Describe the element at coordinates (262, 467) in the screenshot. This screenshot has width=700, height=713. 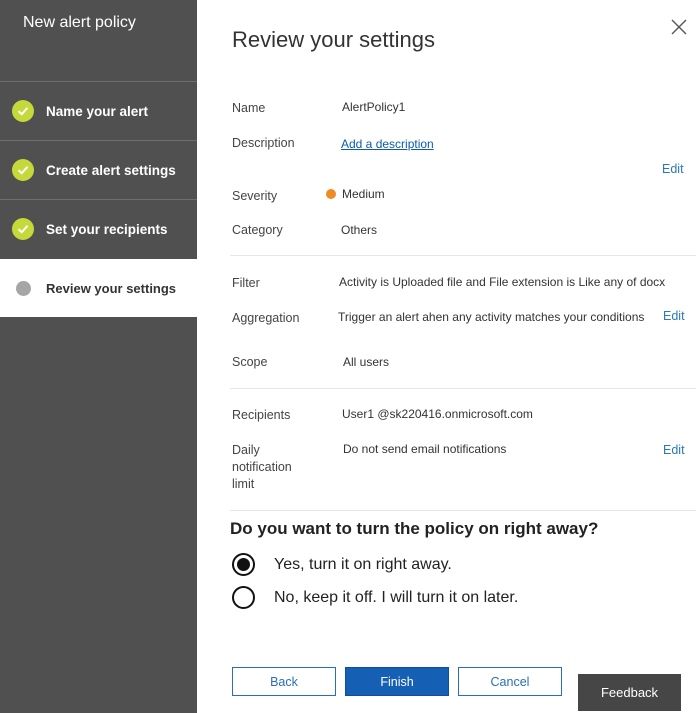
I see `daily-limit-label-line2: notification` at that location.